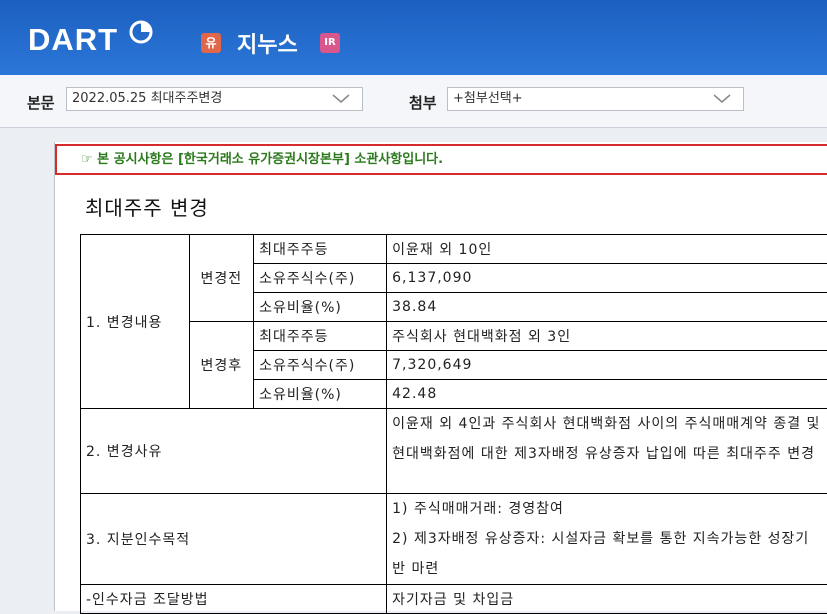  I want to click on section-change-reason: 2. 변경사유, so click(234, 451).